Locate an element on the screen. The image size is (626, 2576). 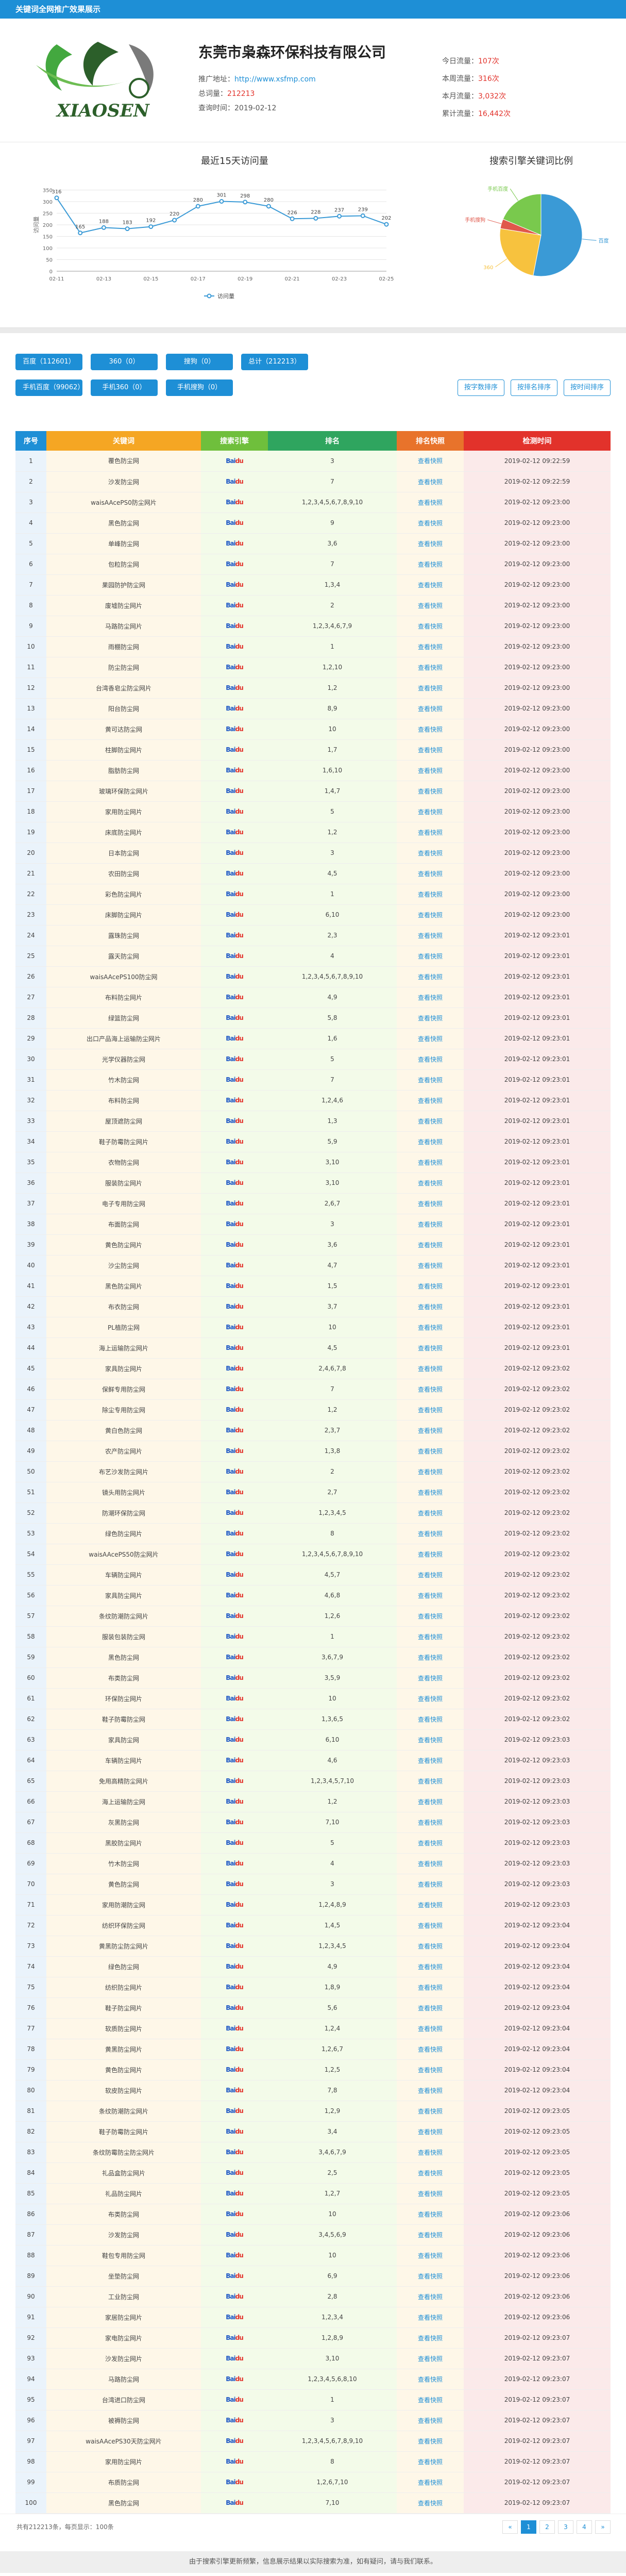
page-button: 2 is located at coordinates (547, 2527).